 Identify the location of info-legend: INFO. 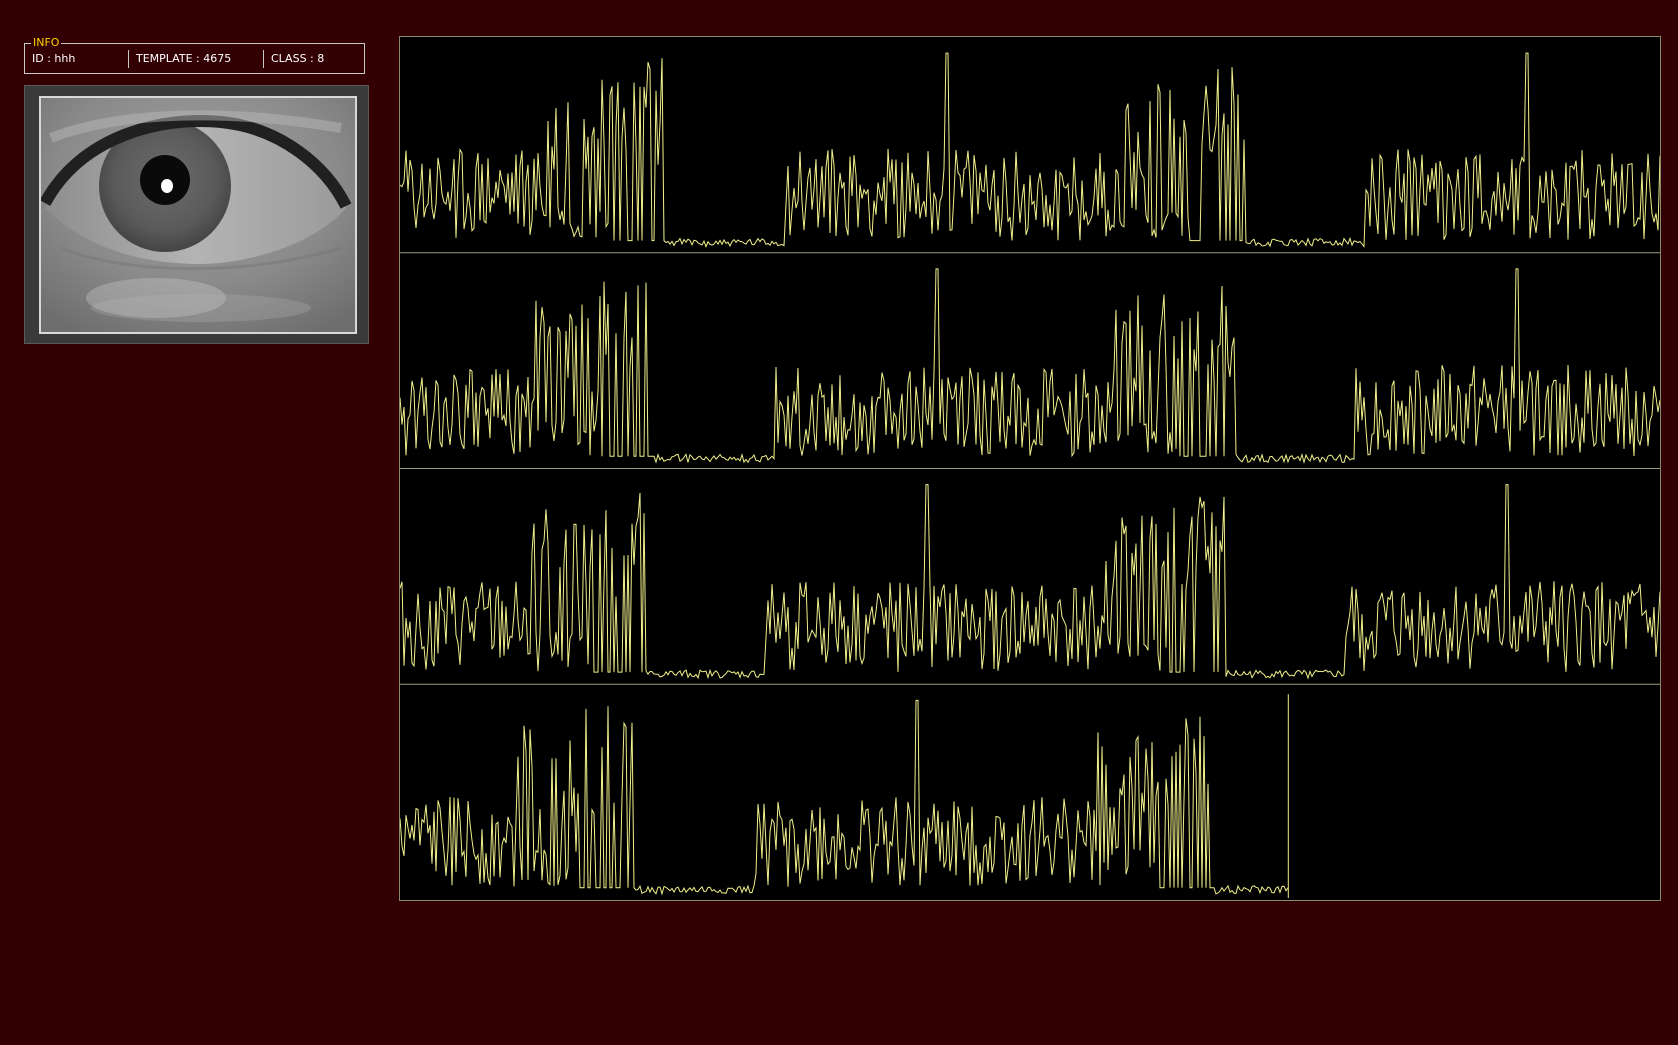
(46, 43).